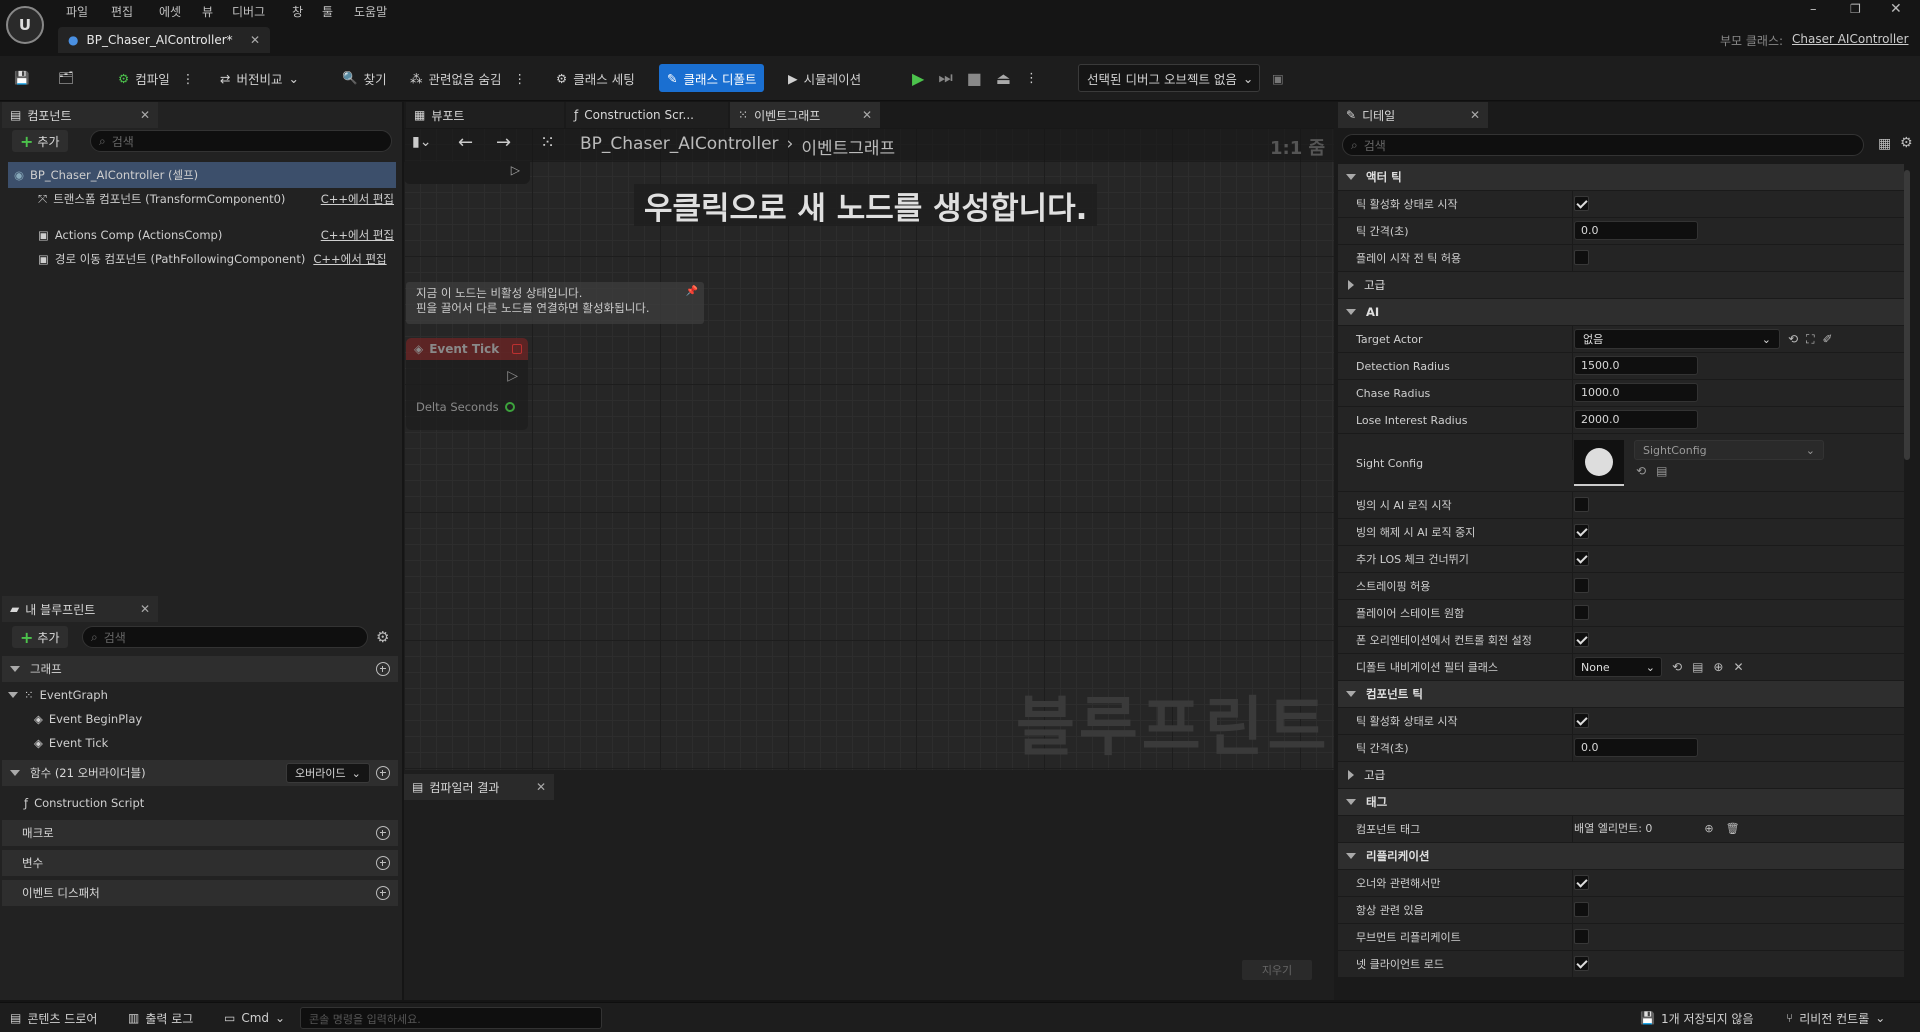 This screenshot has width=1920, height=1032. Describe the element at coordinates (88, 719) in the screenshot. I see `begin-play-item: ◈ Event BeginPlay` at that location.